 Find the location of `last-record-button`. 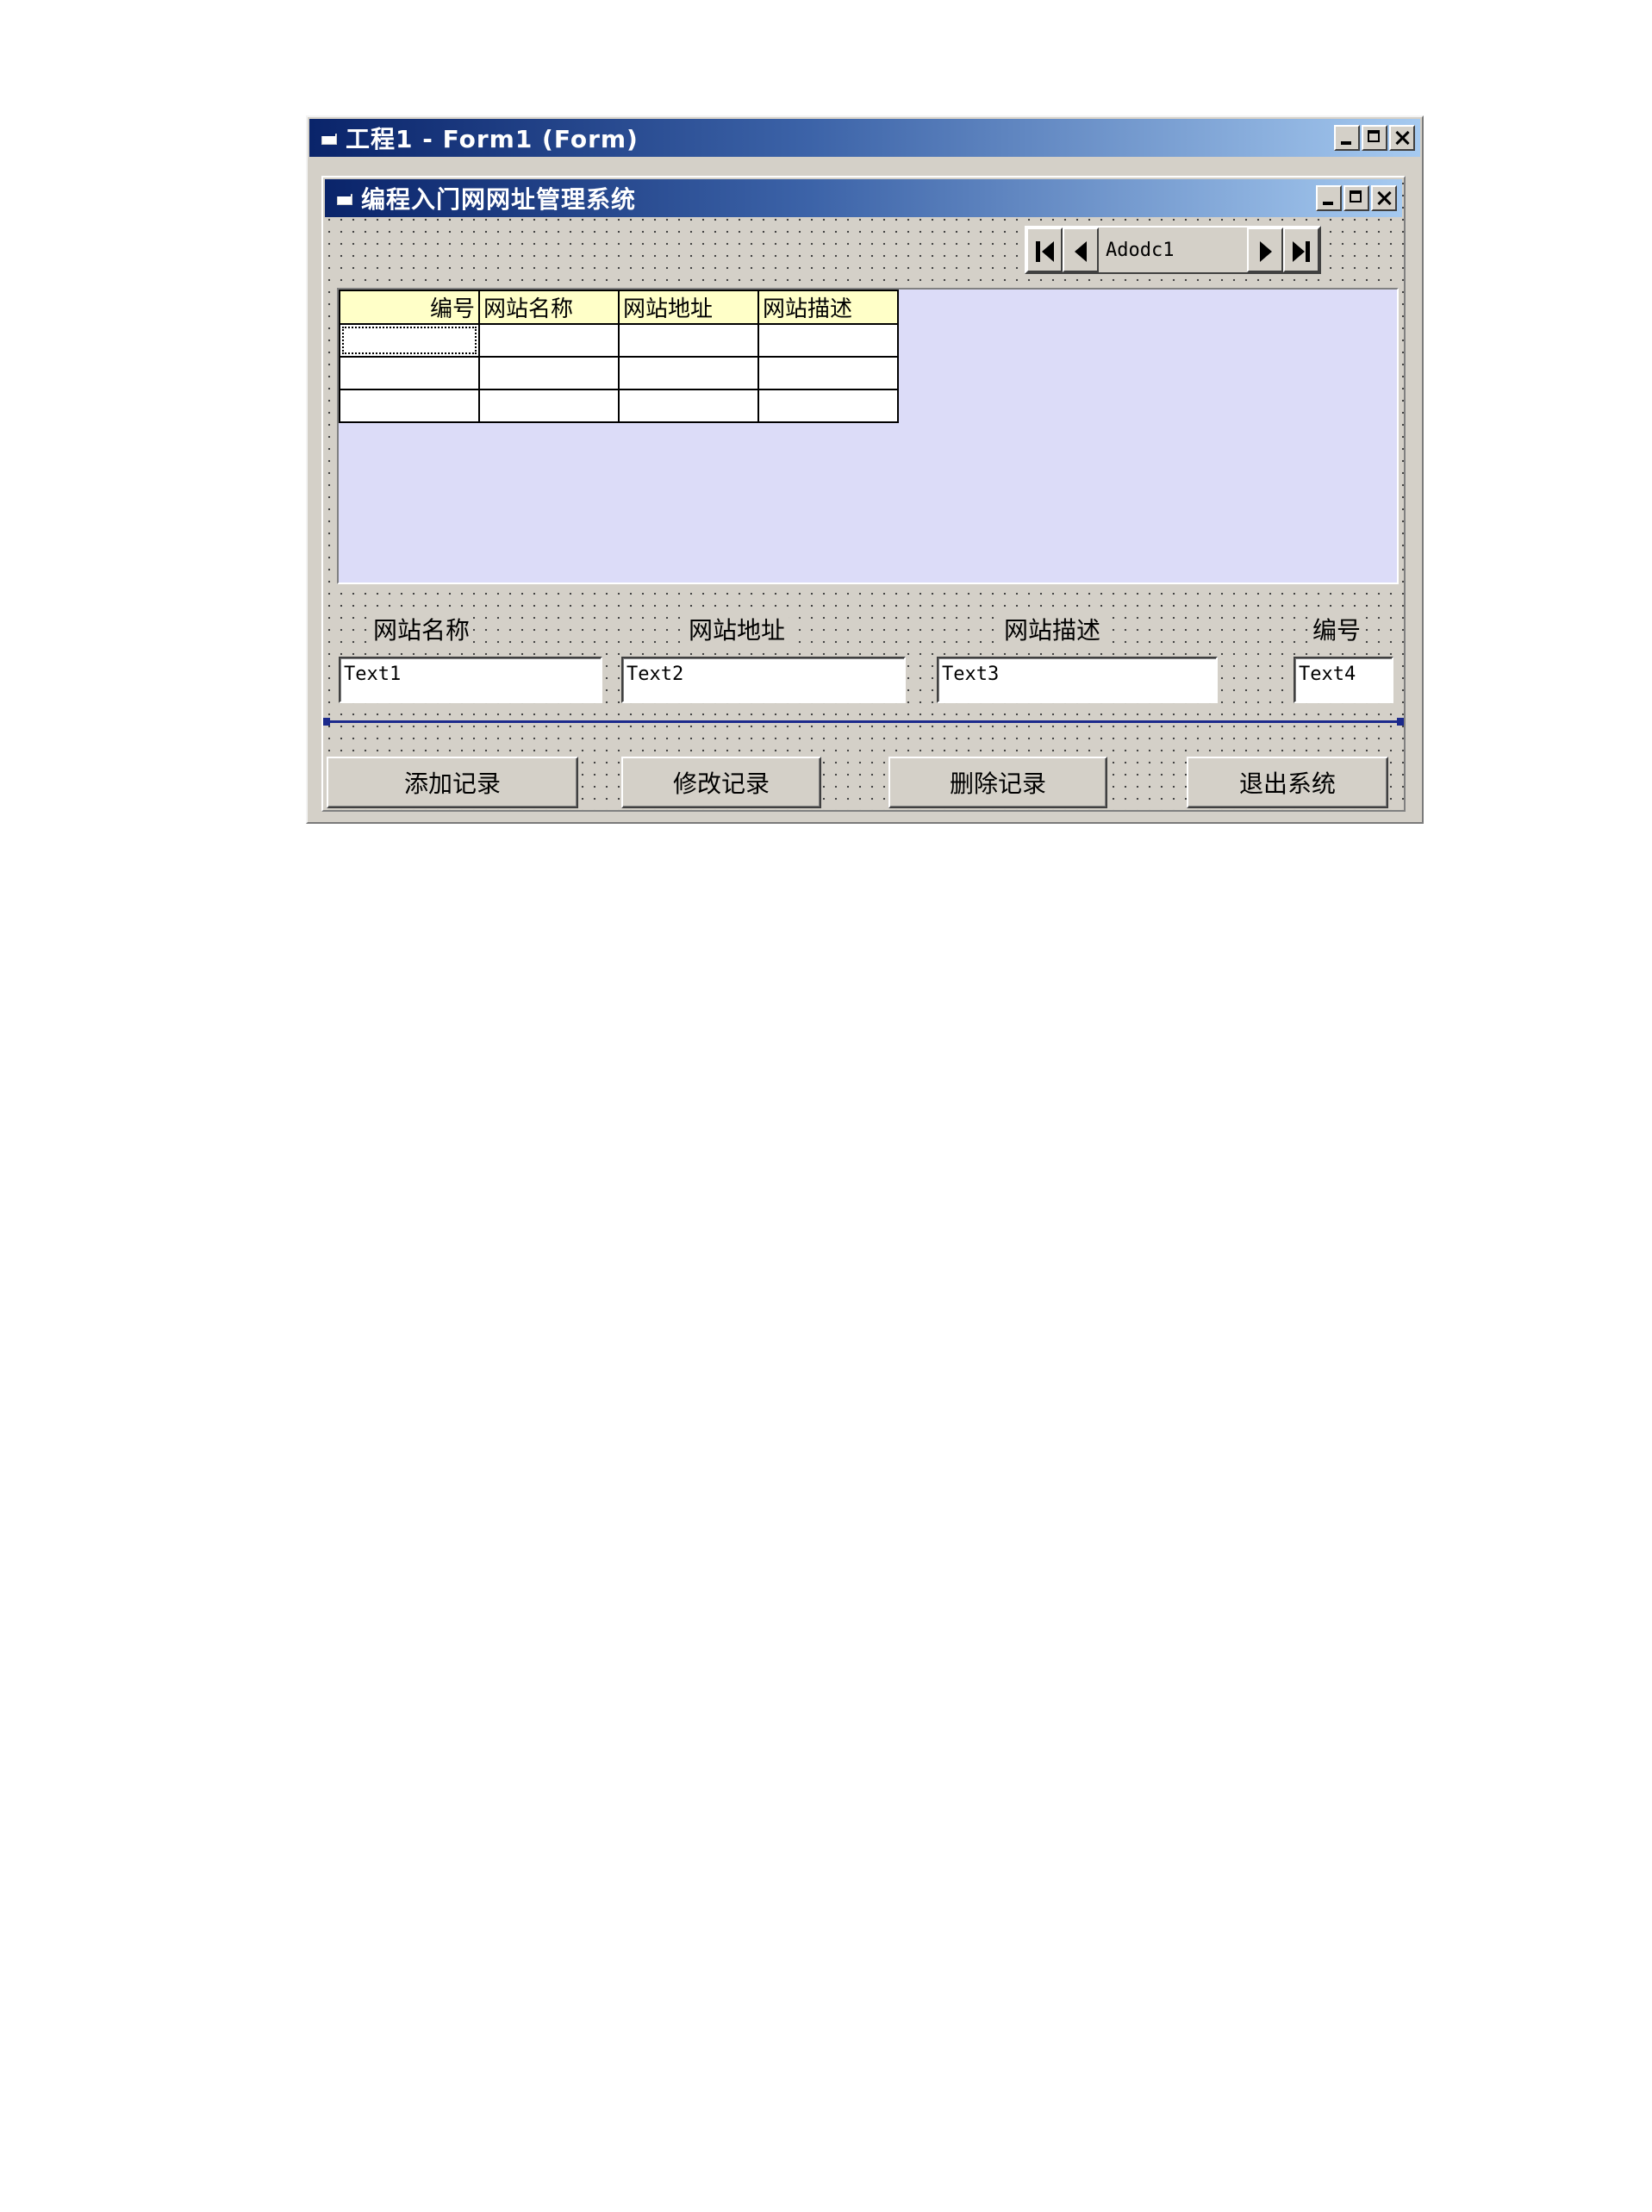

last-record-button is located at coordinates (1301, 250).